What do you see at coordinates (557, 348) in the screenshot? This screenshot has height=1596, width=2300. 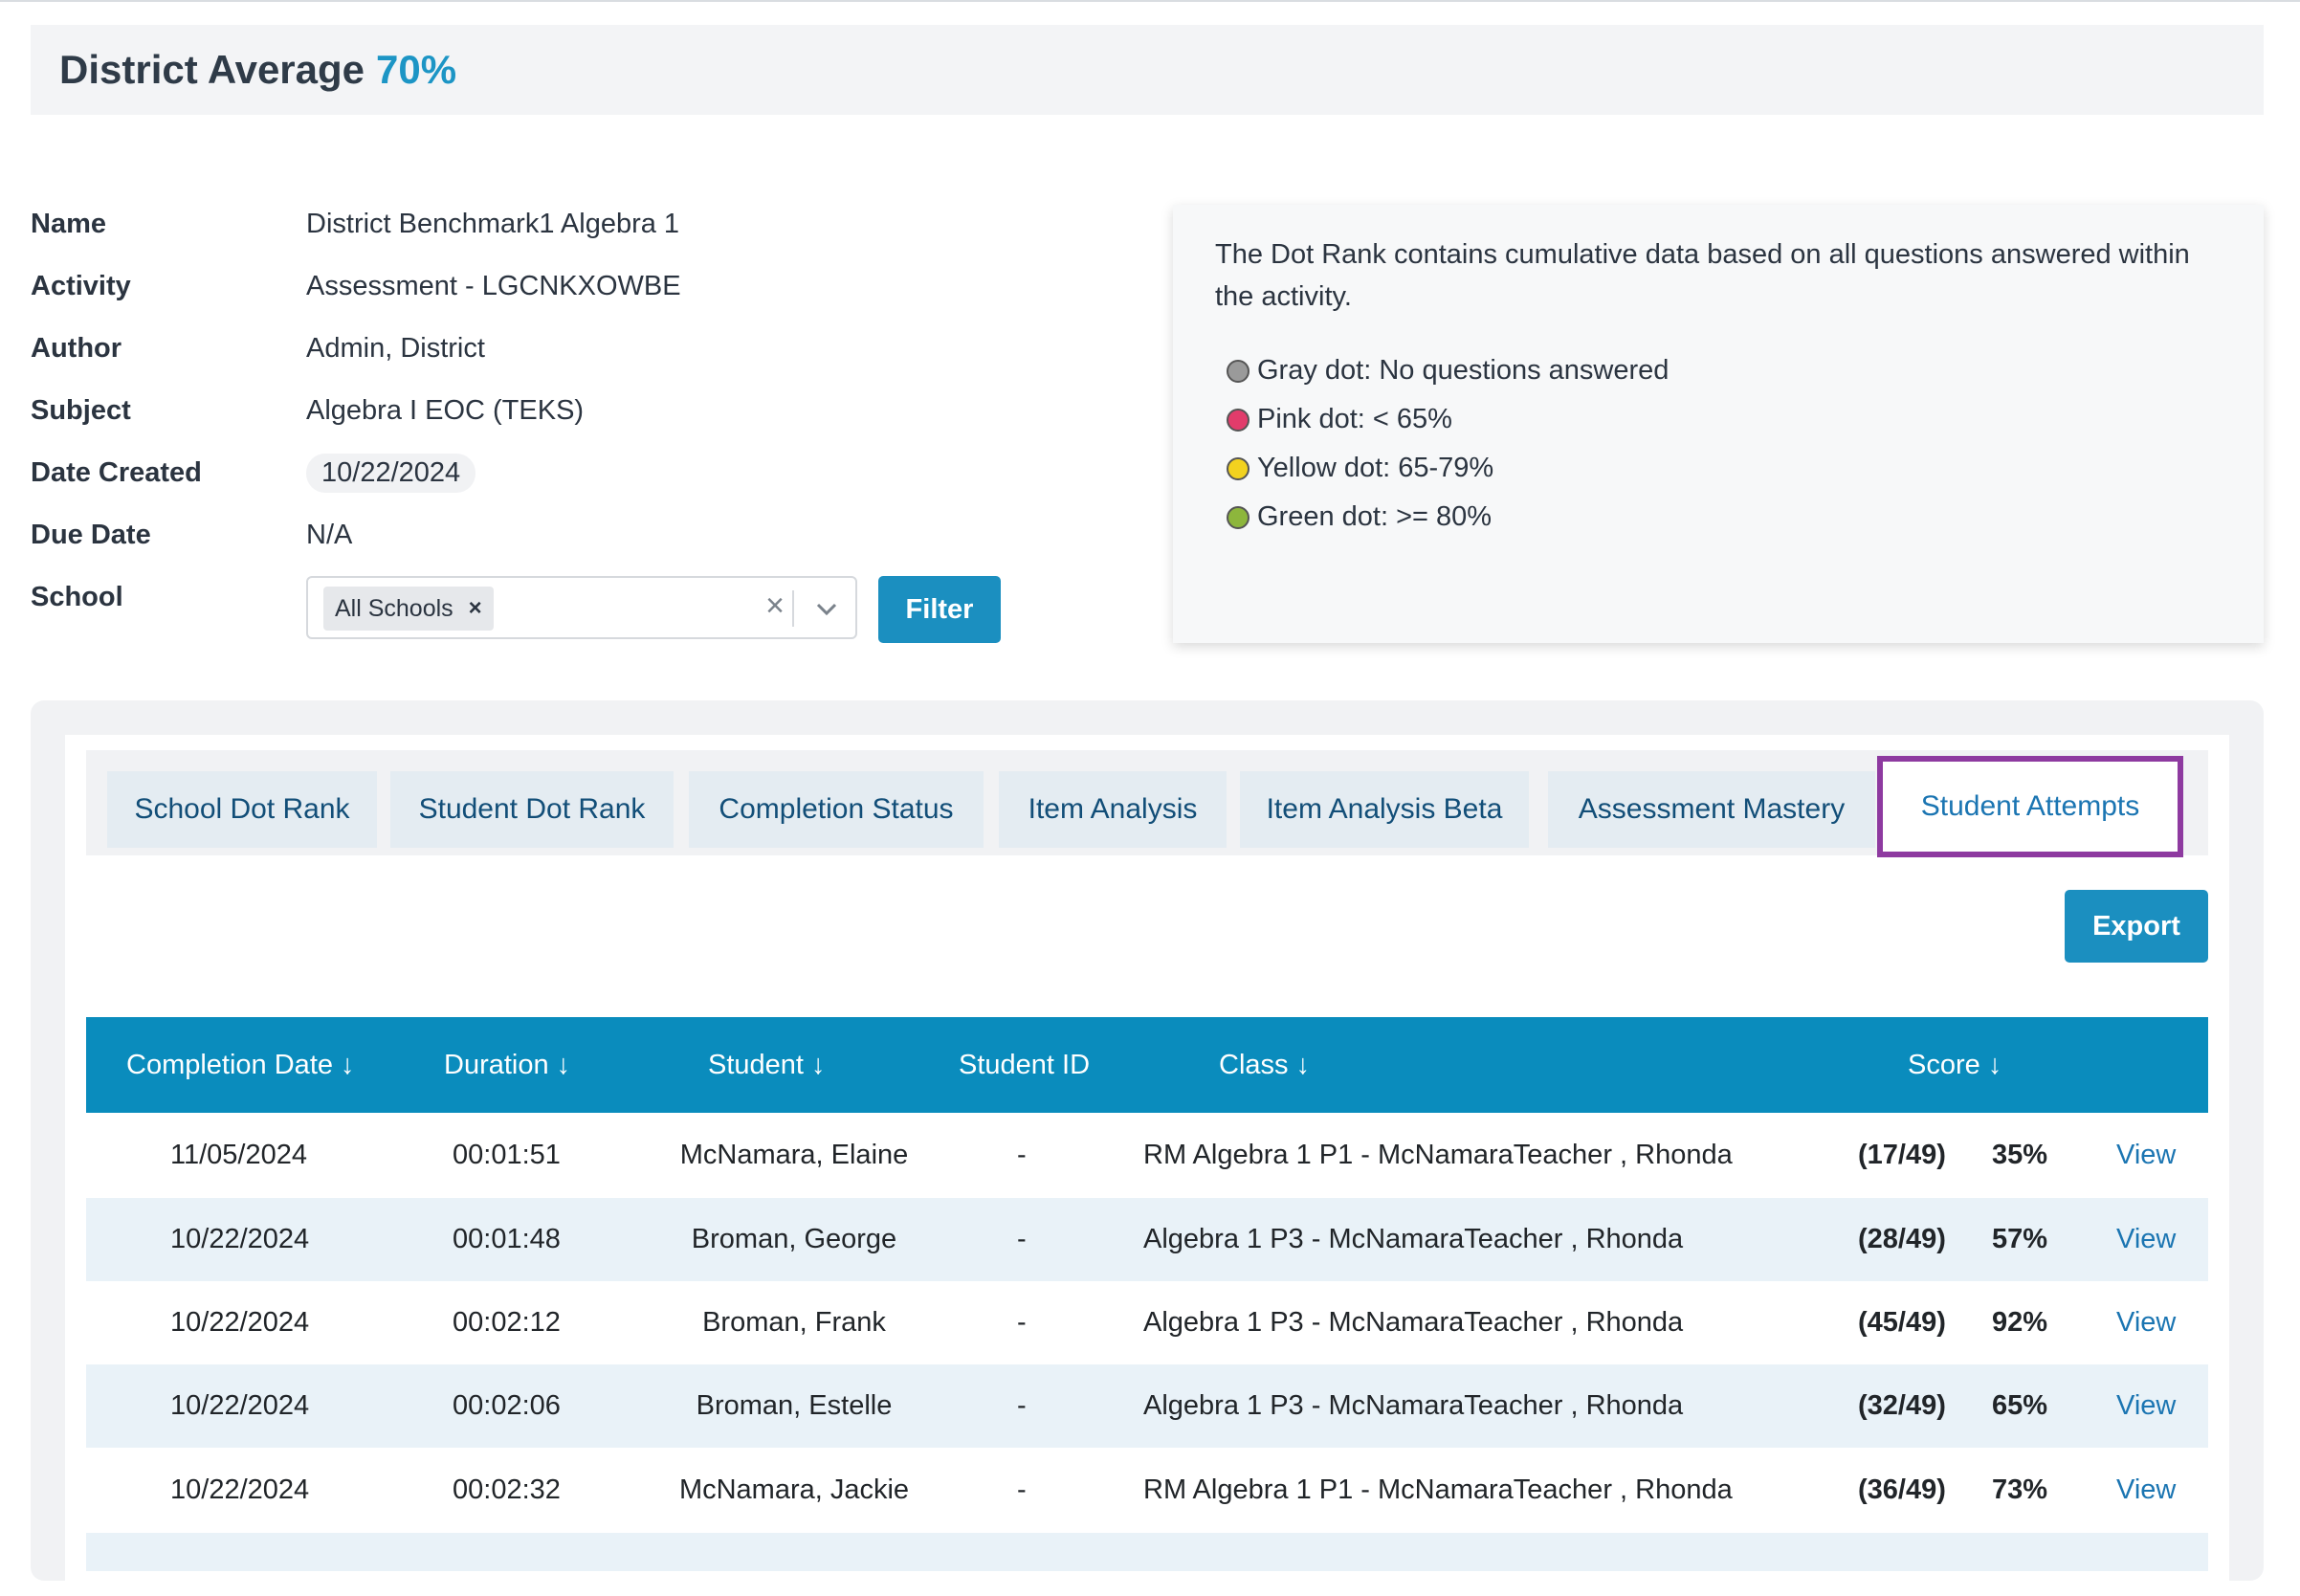 I see `info-row-author: Author Admin, District` at bounding box center [557, 348].